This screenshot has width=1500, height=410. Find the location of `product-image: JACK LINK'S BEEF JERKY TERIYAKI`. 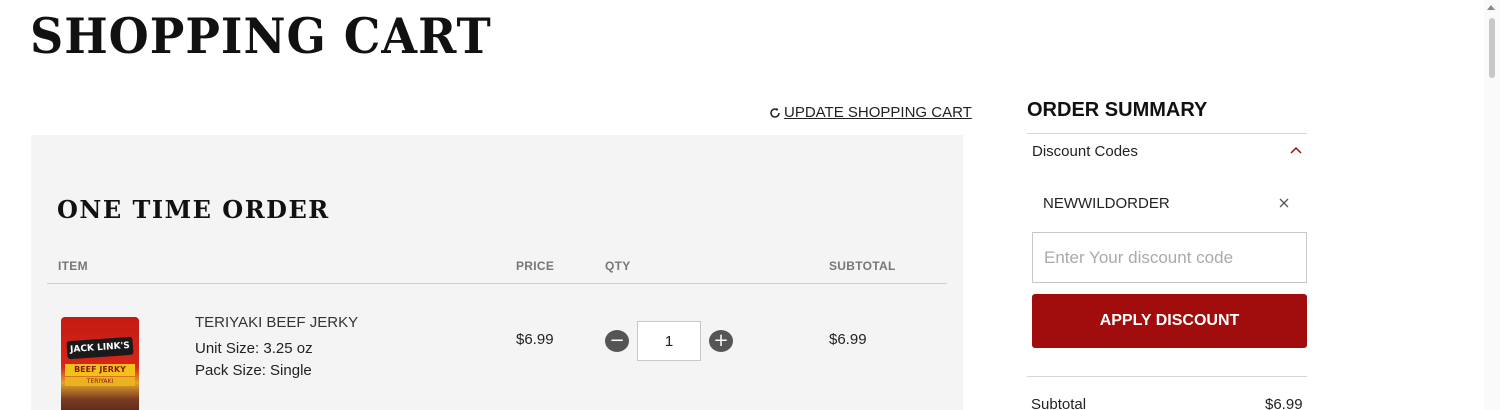

product-image: JACK LINK'S BEEF JERKY TERIYAKI is located at coordinates (100, 363).